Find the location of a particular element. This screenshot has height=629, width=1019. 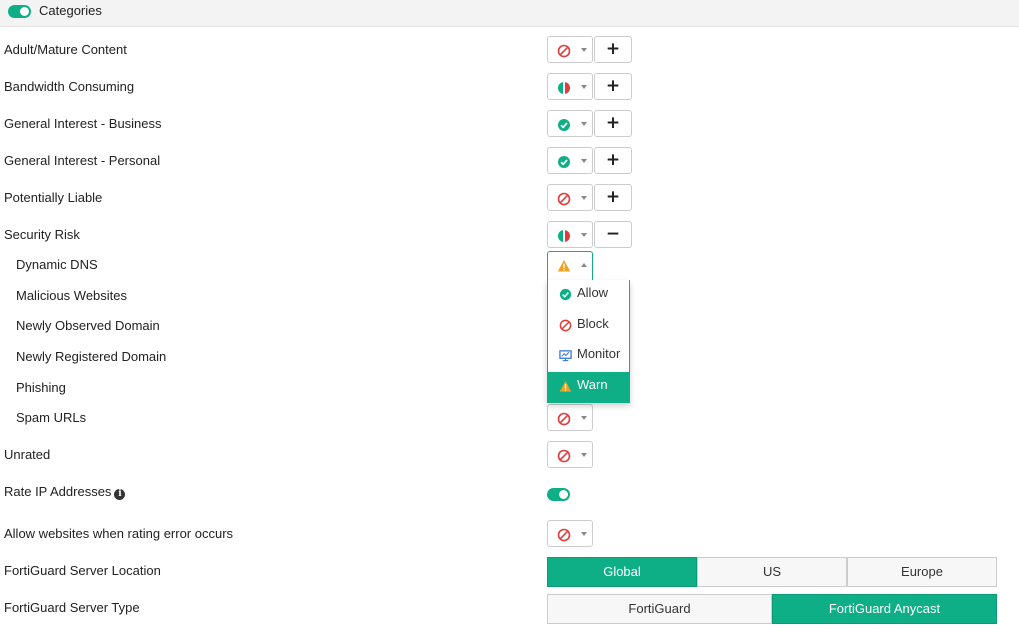

action-select-spam is located at coordinates (570, 417).